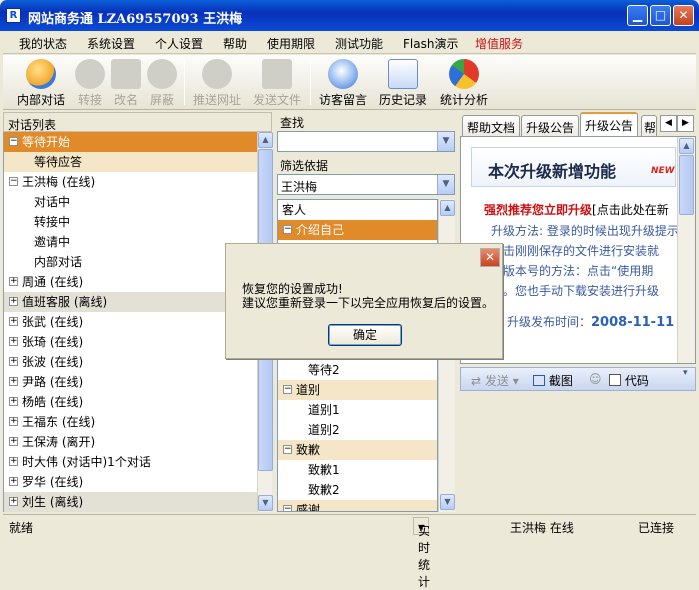 The image size is (699, 590). I want to click on tree-item: 等待2, so click(357, 370).